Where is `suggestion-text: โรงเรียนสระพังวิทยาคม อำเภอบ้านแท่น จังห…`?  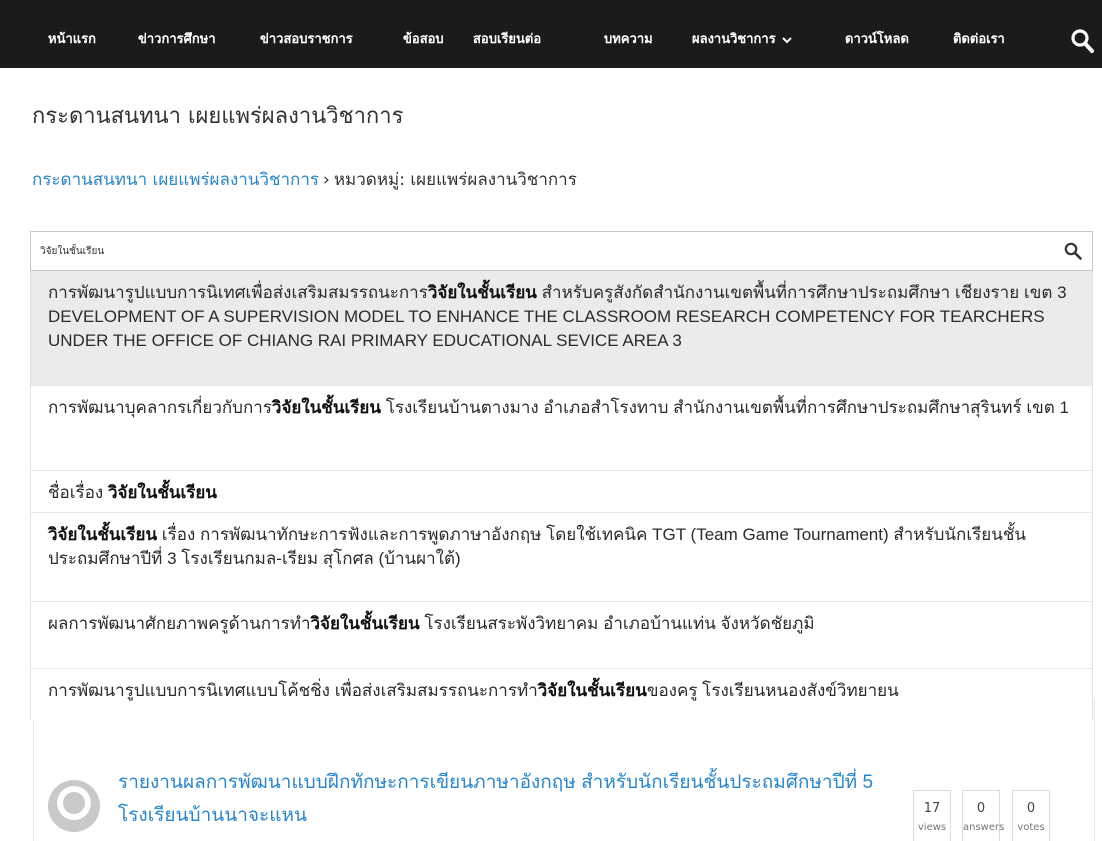
suggestion-text: โรงเรียนสระพังวิทยาคม อำเภอบ้านแท่น จังห… is located at coordinates (617, 623).